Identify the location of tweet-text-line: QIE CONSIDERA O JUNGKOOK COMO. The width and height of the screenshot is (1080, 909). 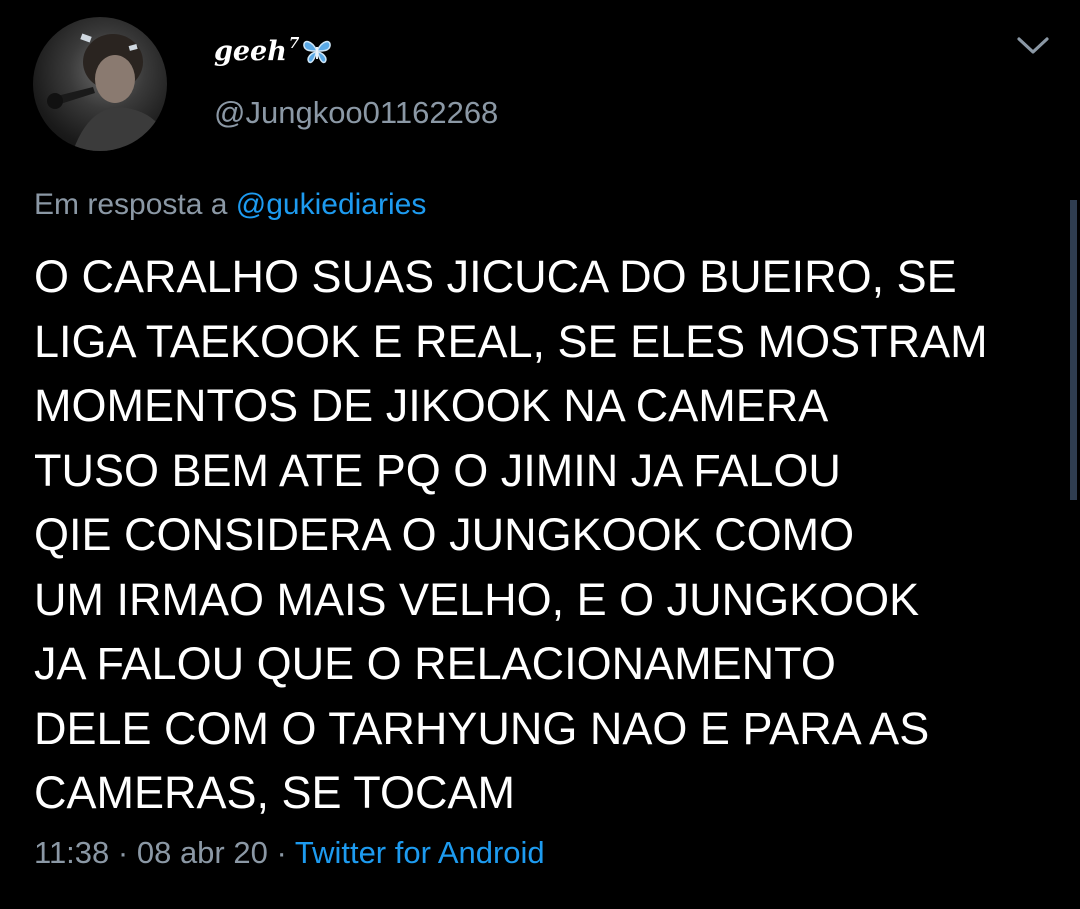
(444, 534).